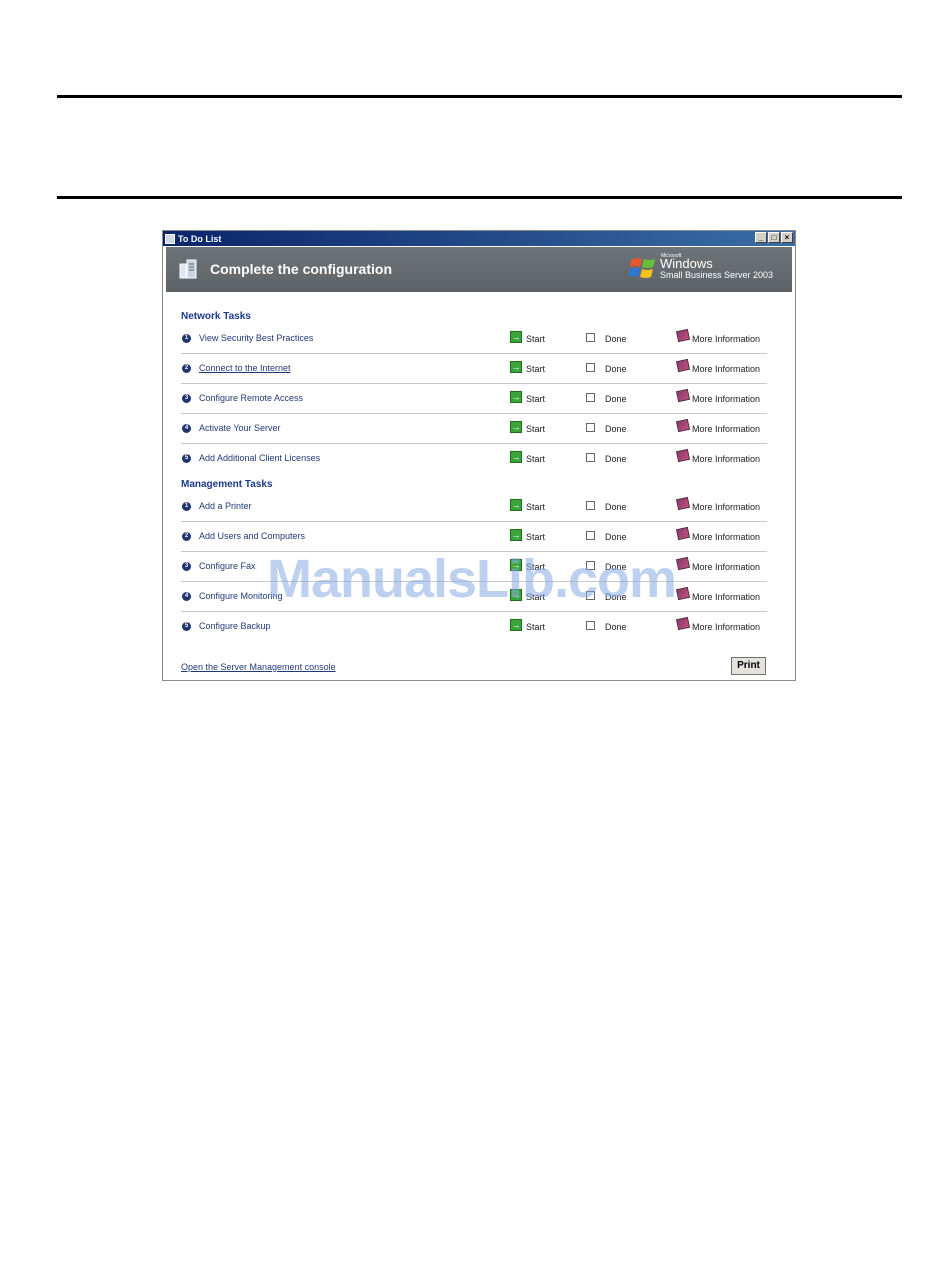 The height and width of the screenshot is (1267, 950). I want to click on task-link: Activate Your Server, so click(240, 428).